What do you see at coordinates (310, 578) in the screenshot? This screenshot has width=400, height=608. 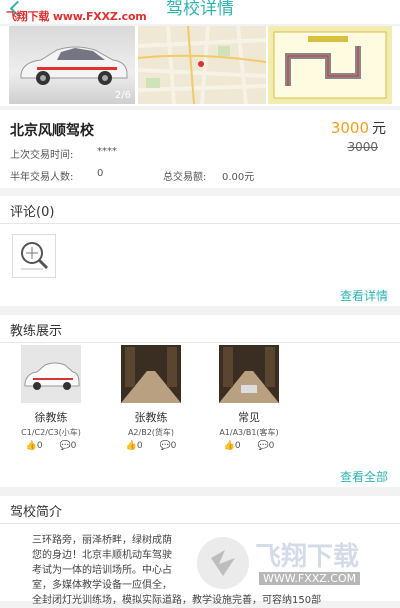 I see `watermark-url: WWW.FXXZ.COM` at bounding box center [310, 578].